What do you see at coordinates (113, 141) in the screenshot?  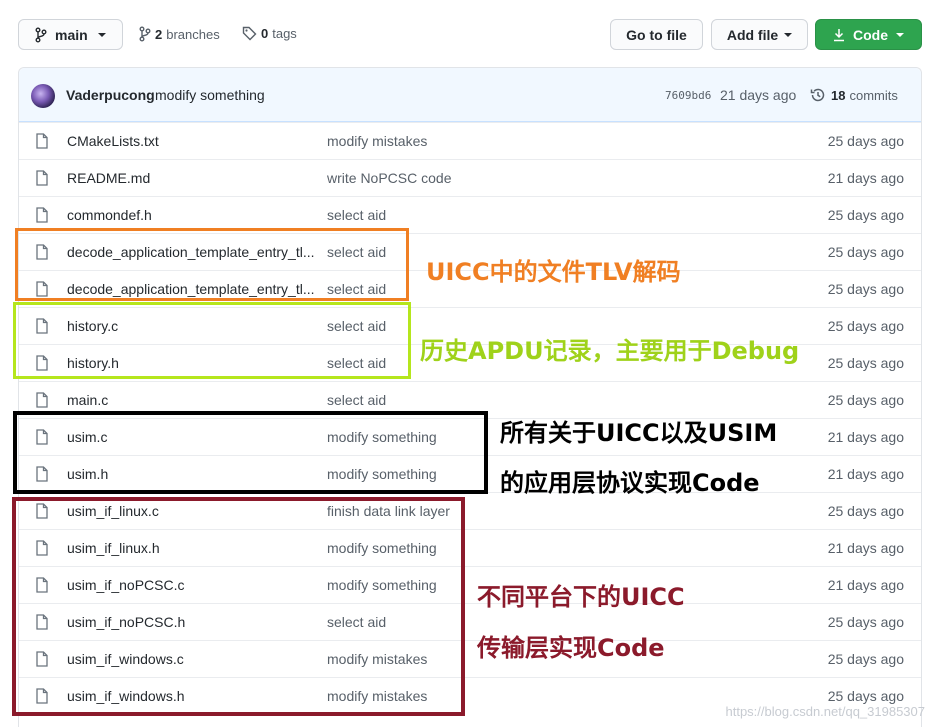 I see `file-name-link: CMakeLists.txt` at bounding box center [113, 141].